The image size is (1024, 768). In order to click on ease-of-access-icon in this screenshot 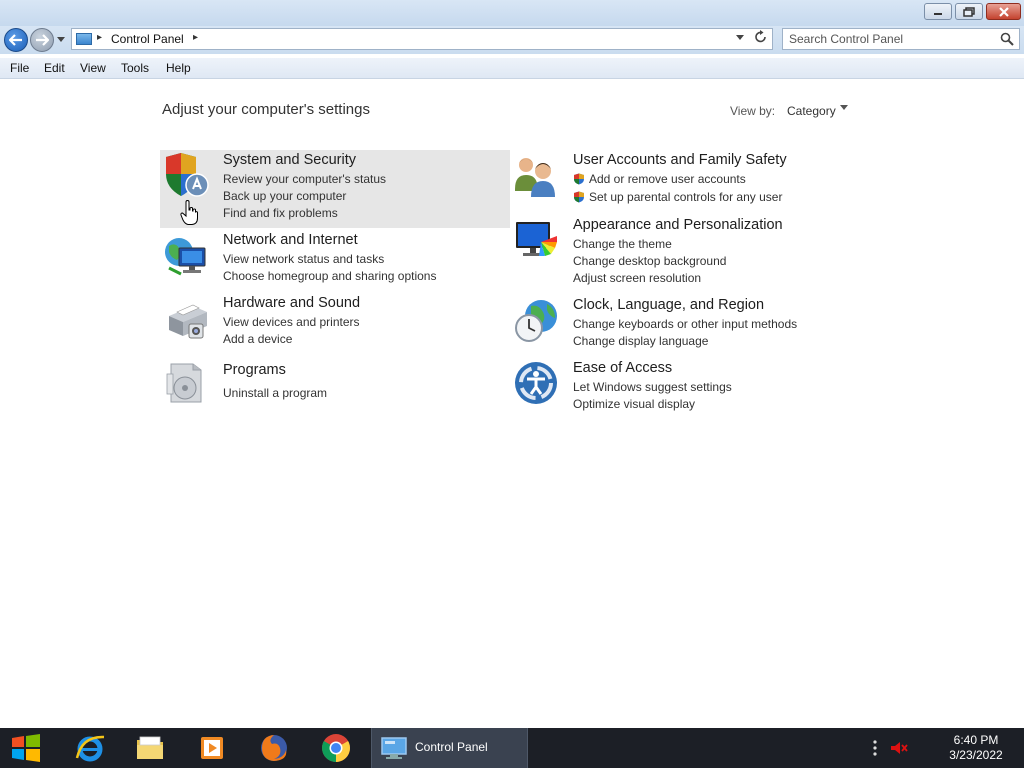, I will do `click(536, 383)`.